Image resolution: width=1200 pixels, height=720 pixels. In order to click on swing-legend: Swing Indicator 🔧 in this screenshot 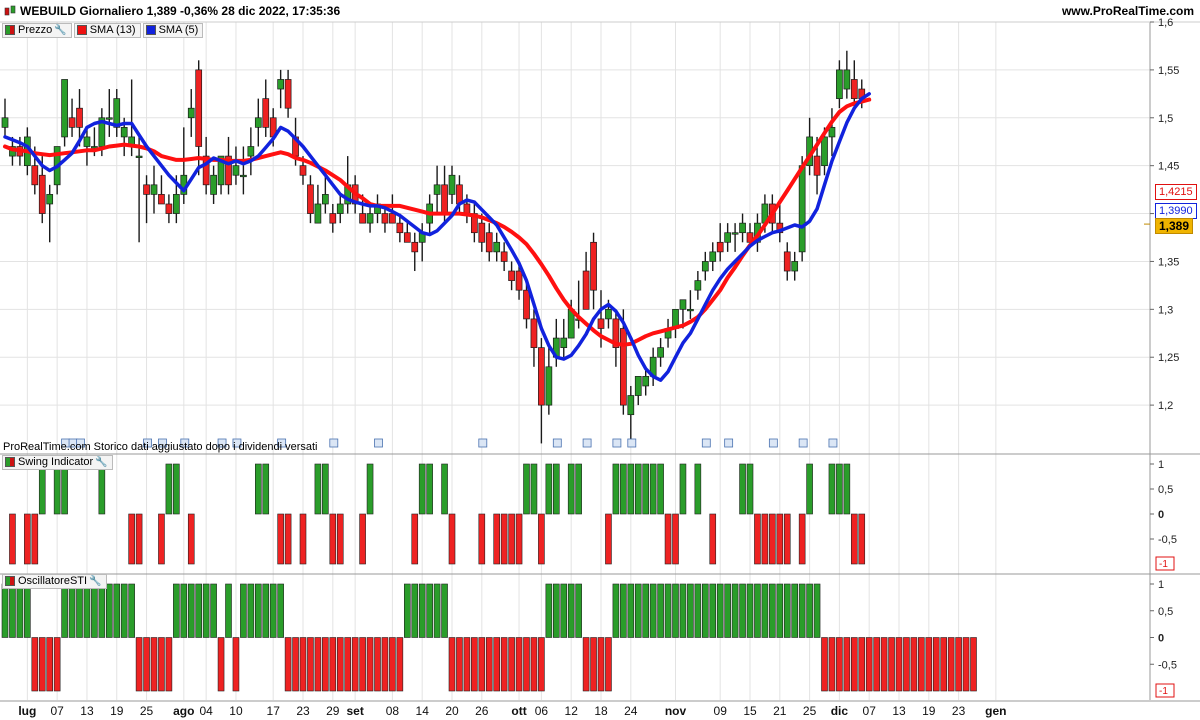, I will do `click(58, 462)`.